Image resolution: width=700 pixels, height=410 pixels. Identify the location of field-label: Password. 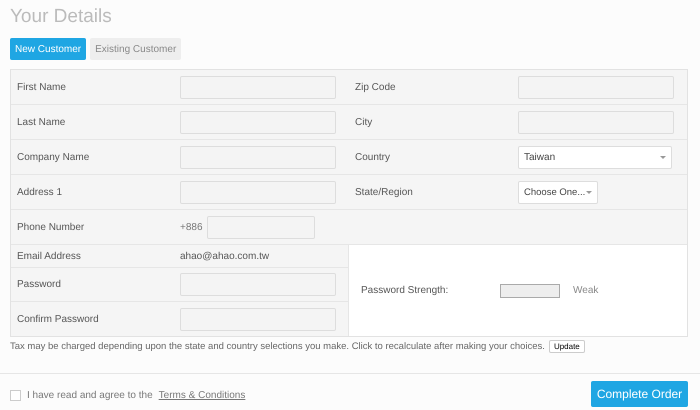
(39, 284).